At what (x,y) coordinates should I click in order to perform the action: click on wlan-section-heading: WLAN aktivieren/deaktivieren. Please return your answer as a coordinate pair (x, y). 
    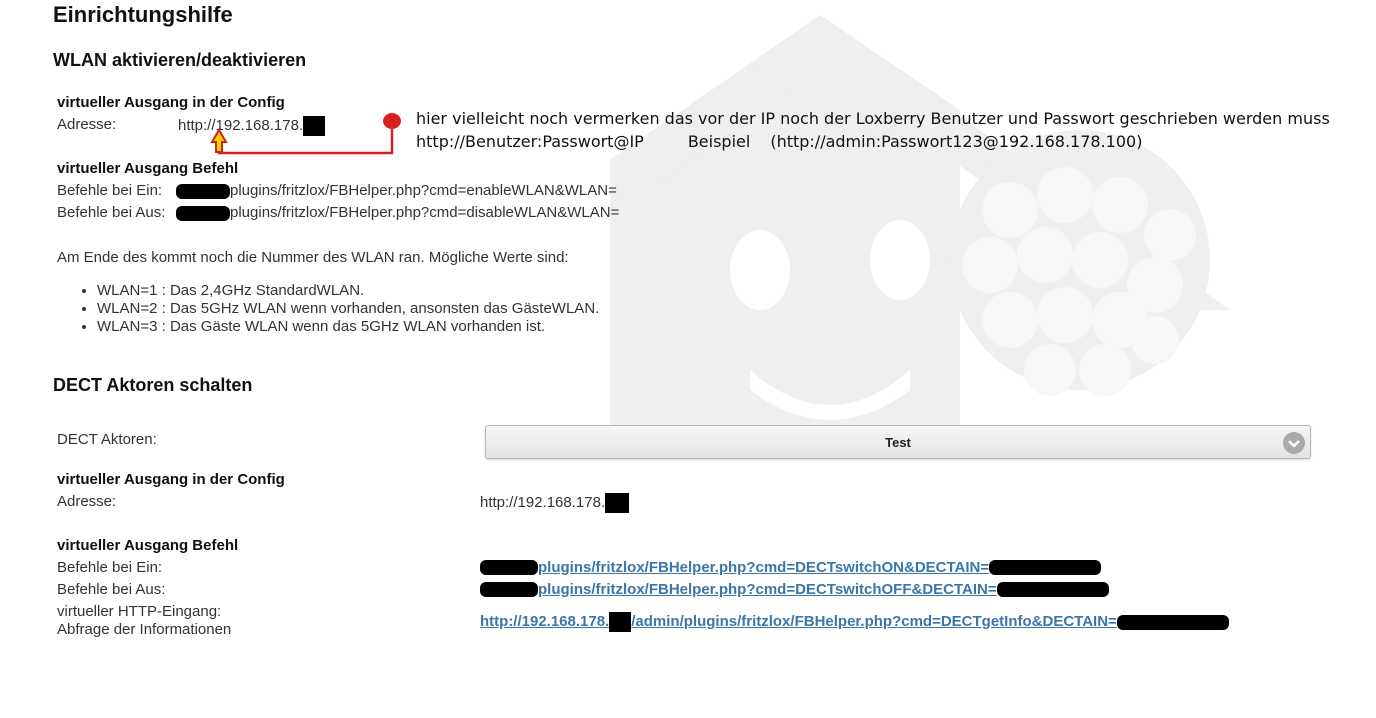
    Looking at the image, I should click on (180, 60).